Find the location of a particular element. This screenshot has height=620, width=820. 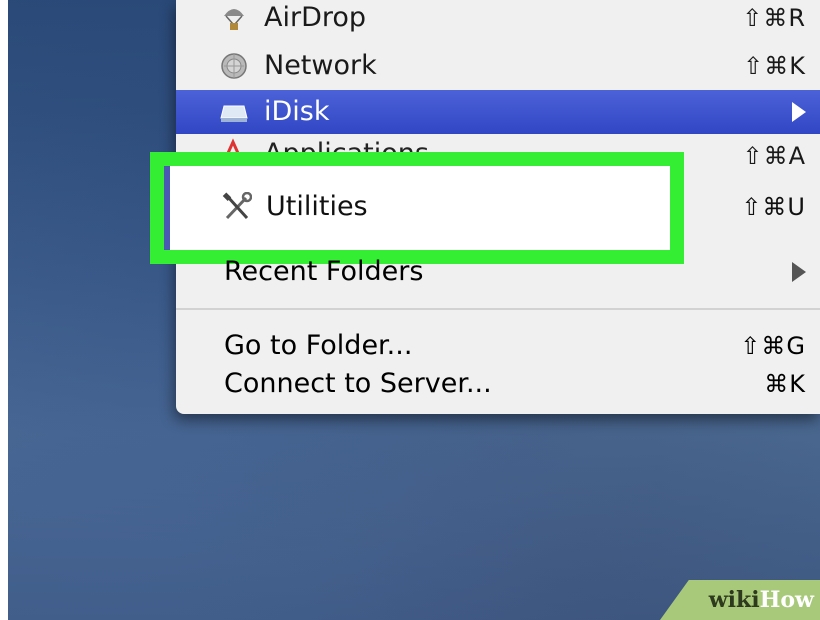

airdrop-icon is located at coordinates (234, 18).